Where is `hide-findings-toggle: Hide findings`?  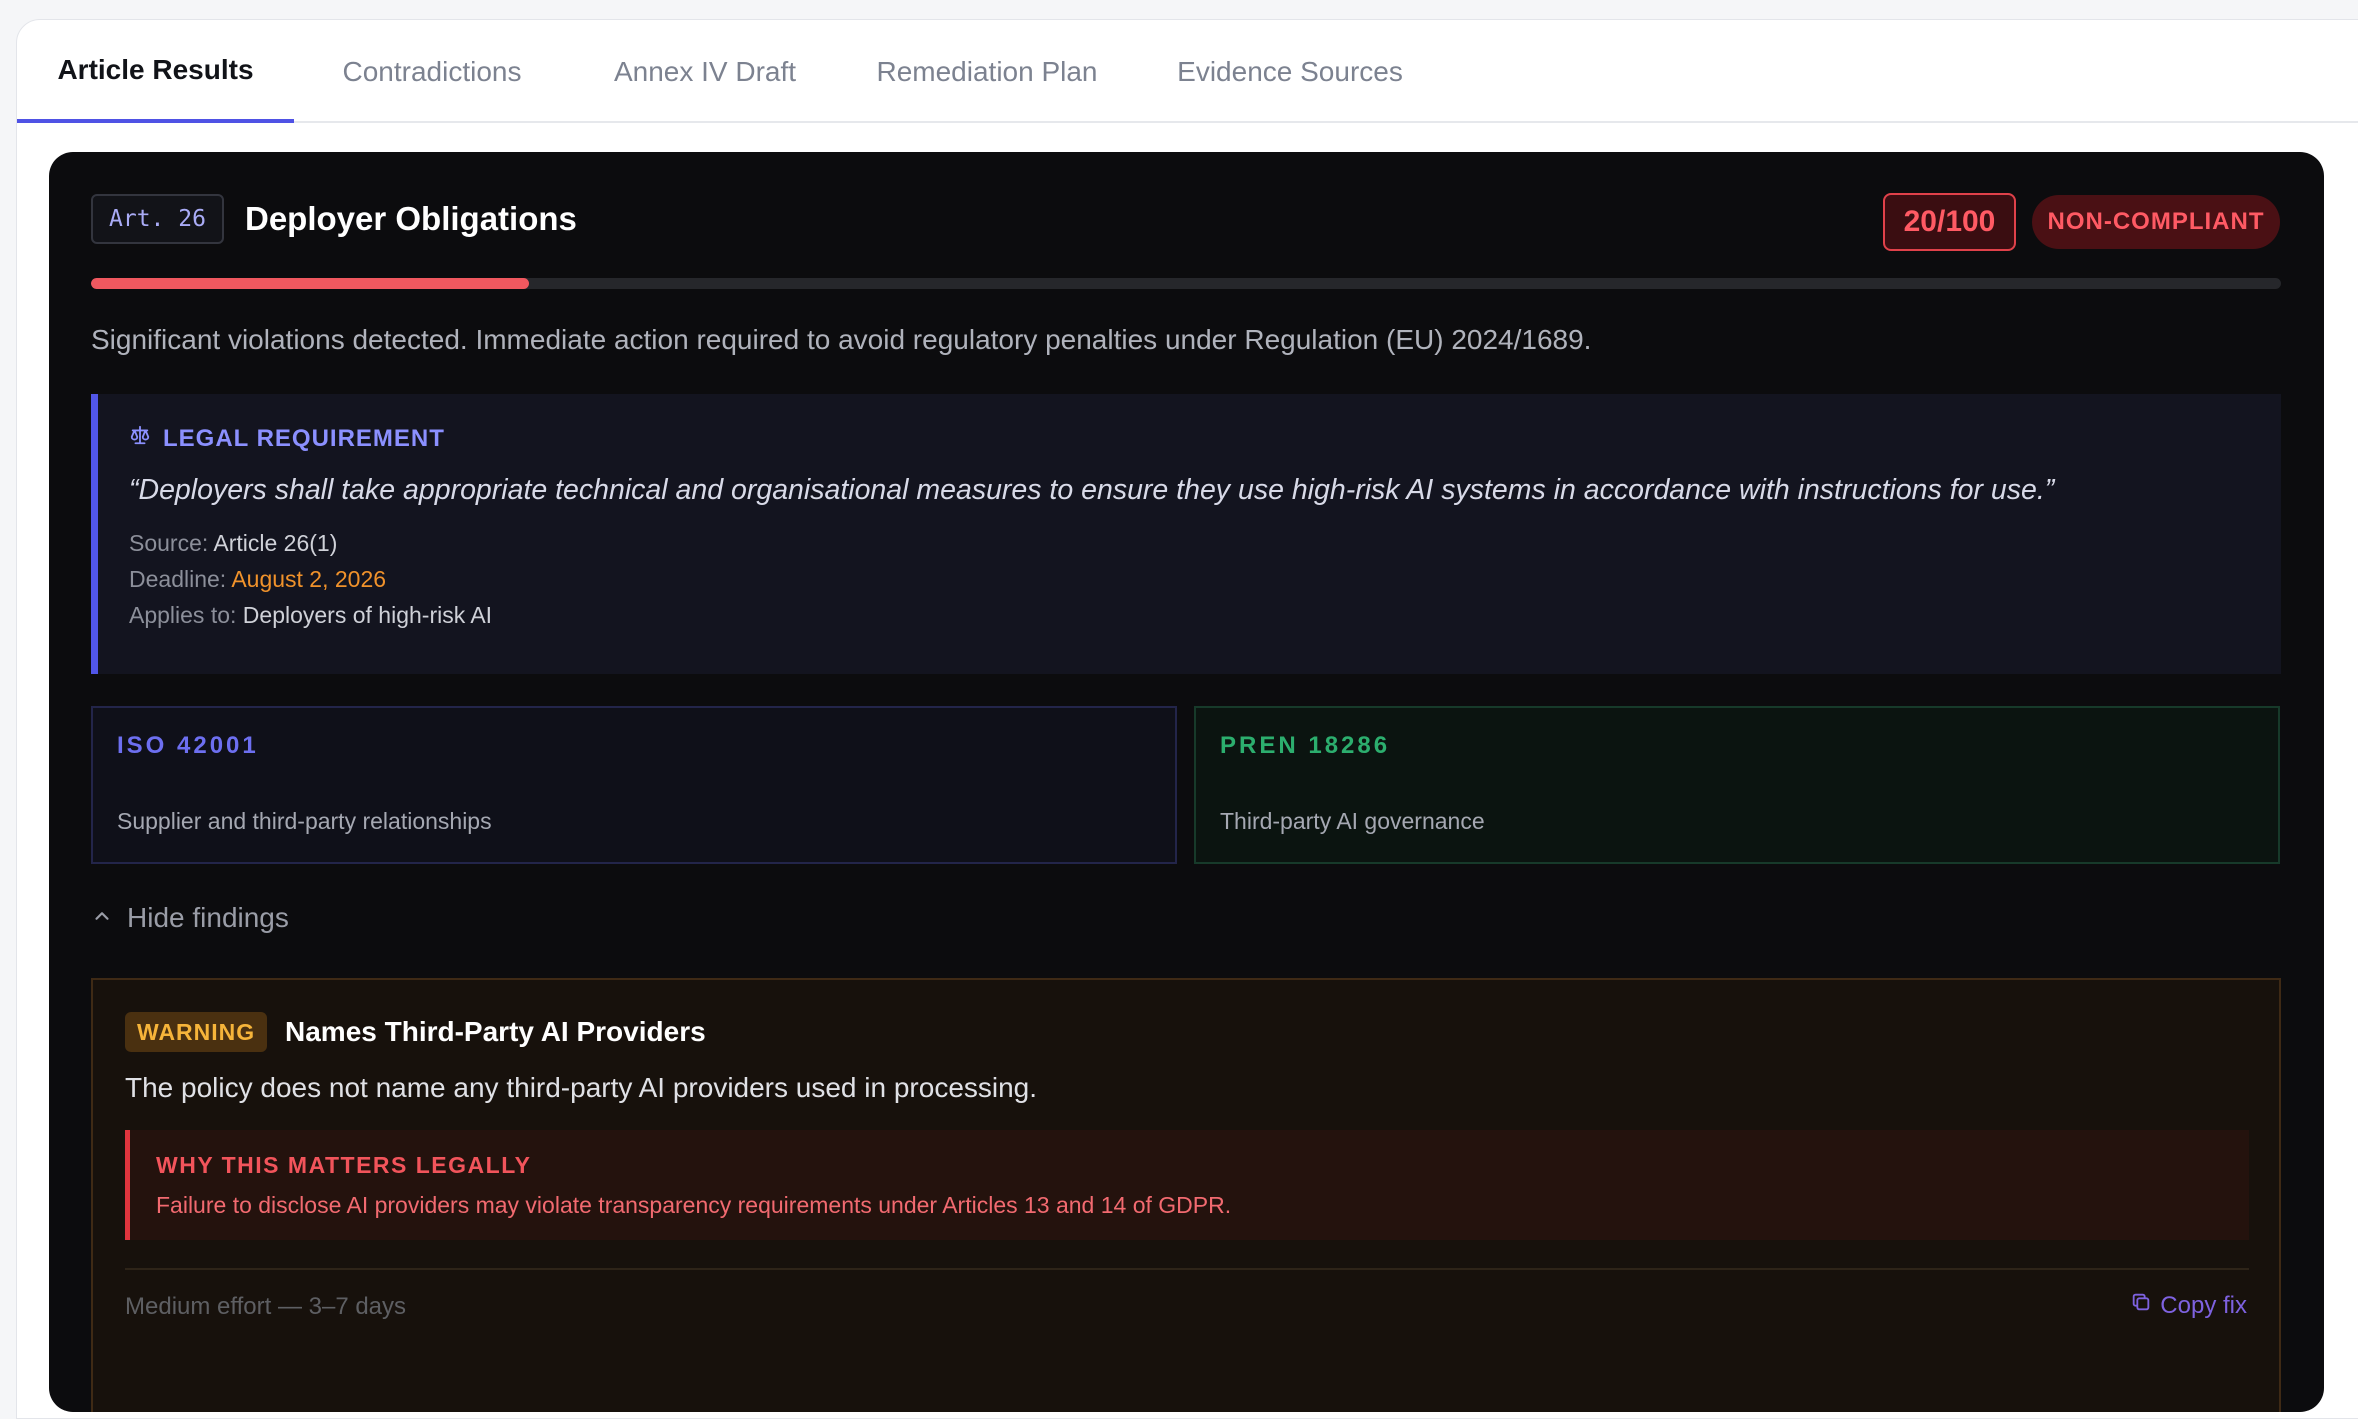 hide-findings-toggle: Hide findings is located at coordinates (190, 918).